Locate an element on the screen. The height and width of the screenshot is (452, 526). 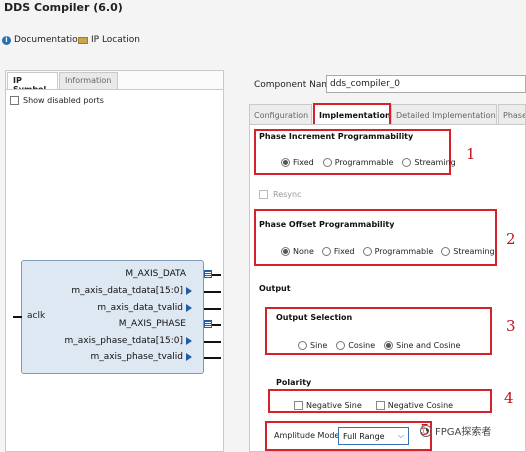
amplitude-mode-label: Amplitude Mode is located at coordinates (307, 435).